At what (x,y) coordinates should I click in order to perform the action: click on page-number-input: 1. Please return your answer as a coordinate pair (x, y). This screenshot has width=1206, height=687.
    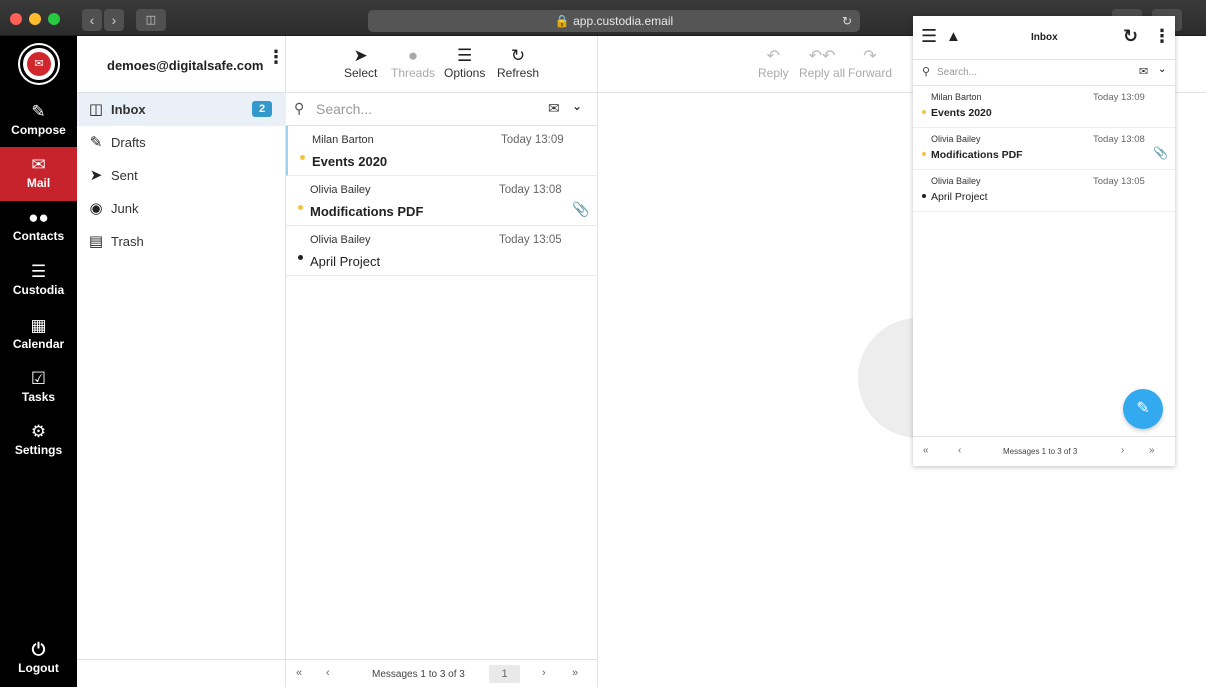
    Looking at the image, I should click on (504, 674).